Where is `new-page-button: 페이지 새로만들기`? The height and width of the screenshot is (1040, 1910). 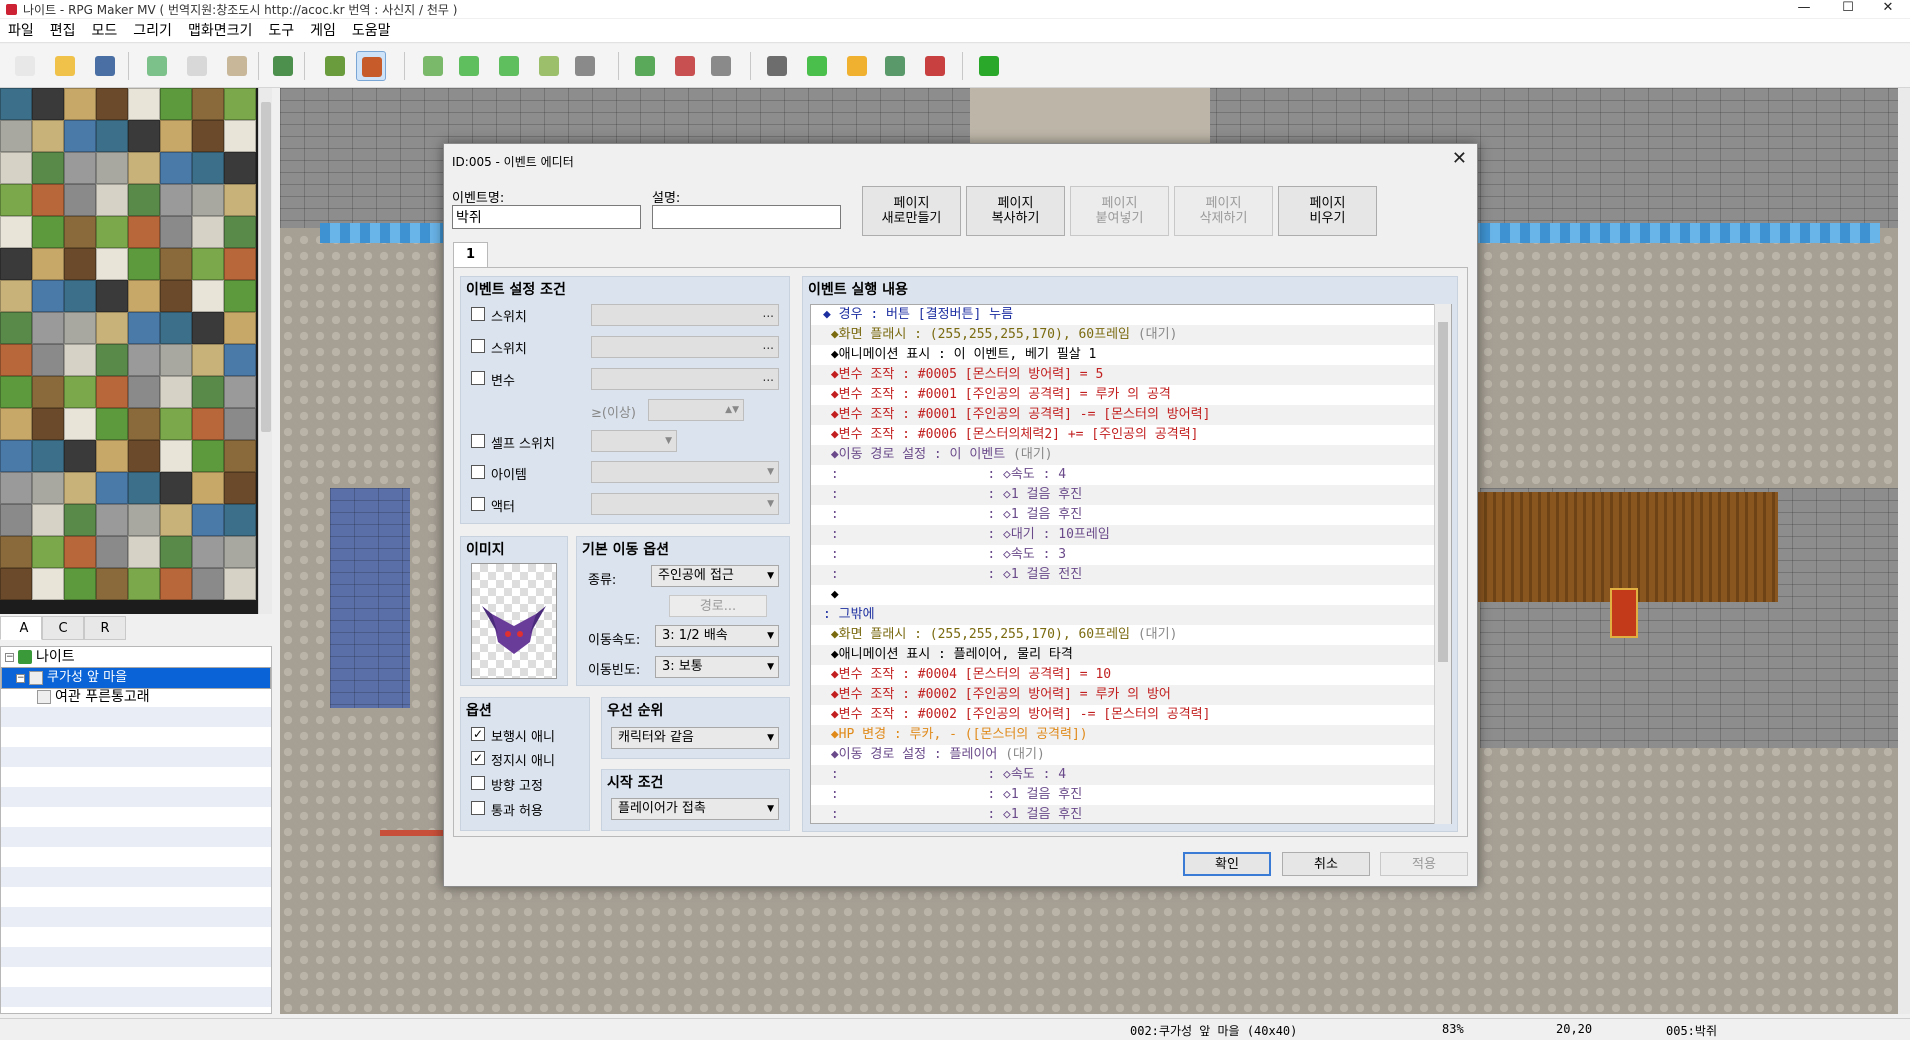
new-page-button: 페이지 새로만들기 is located at coordinates (911, 211).